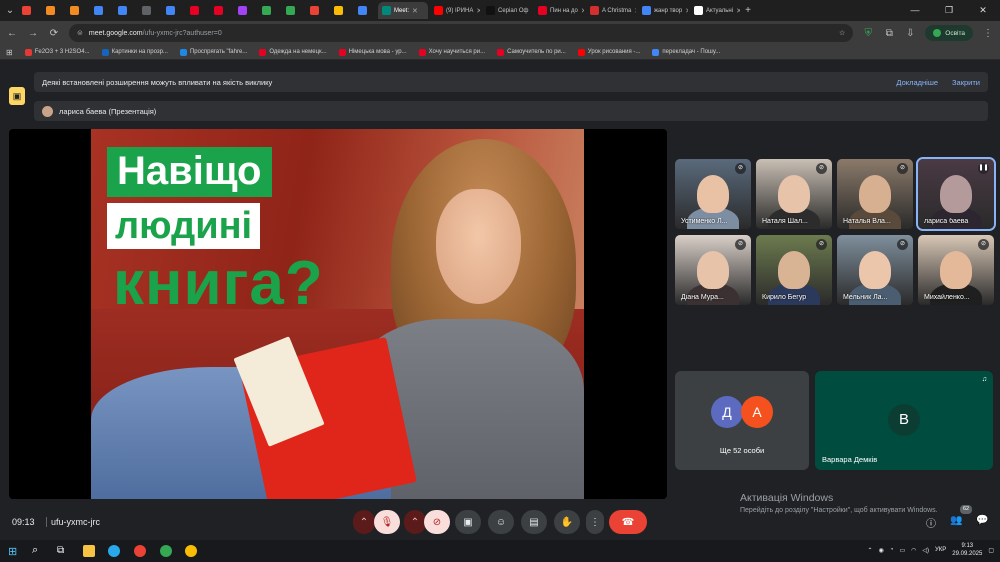 The image size is (1000, 562). Describe the element at coordinates (892, 550) in the screenshot. I see `tray-network-icon: ◔` at that location.